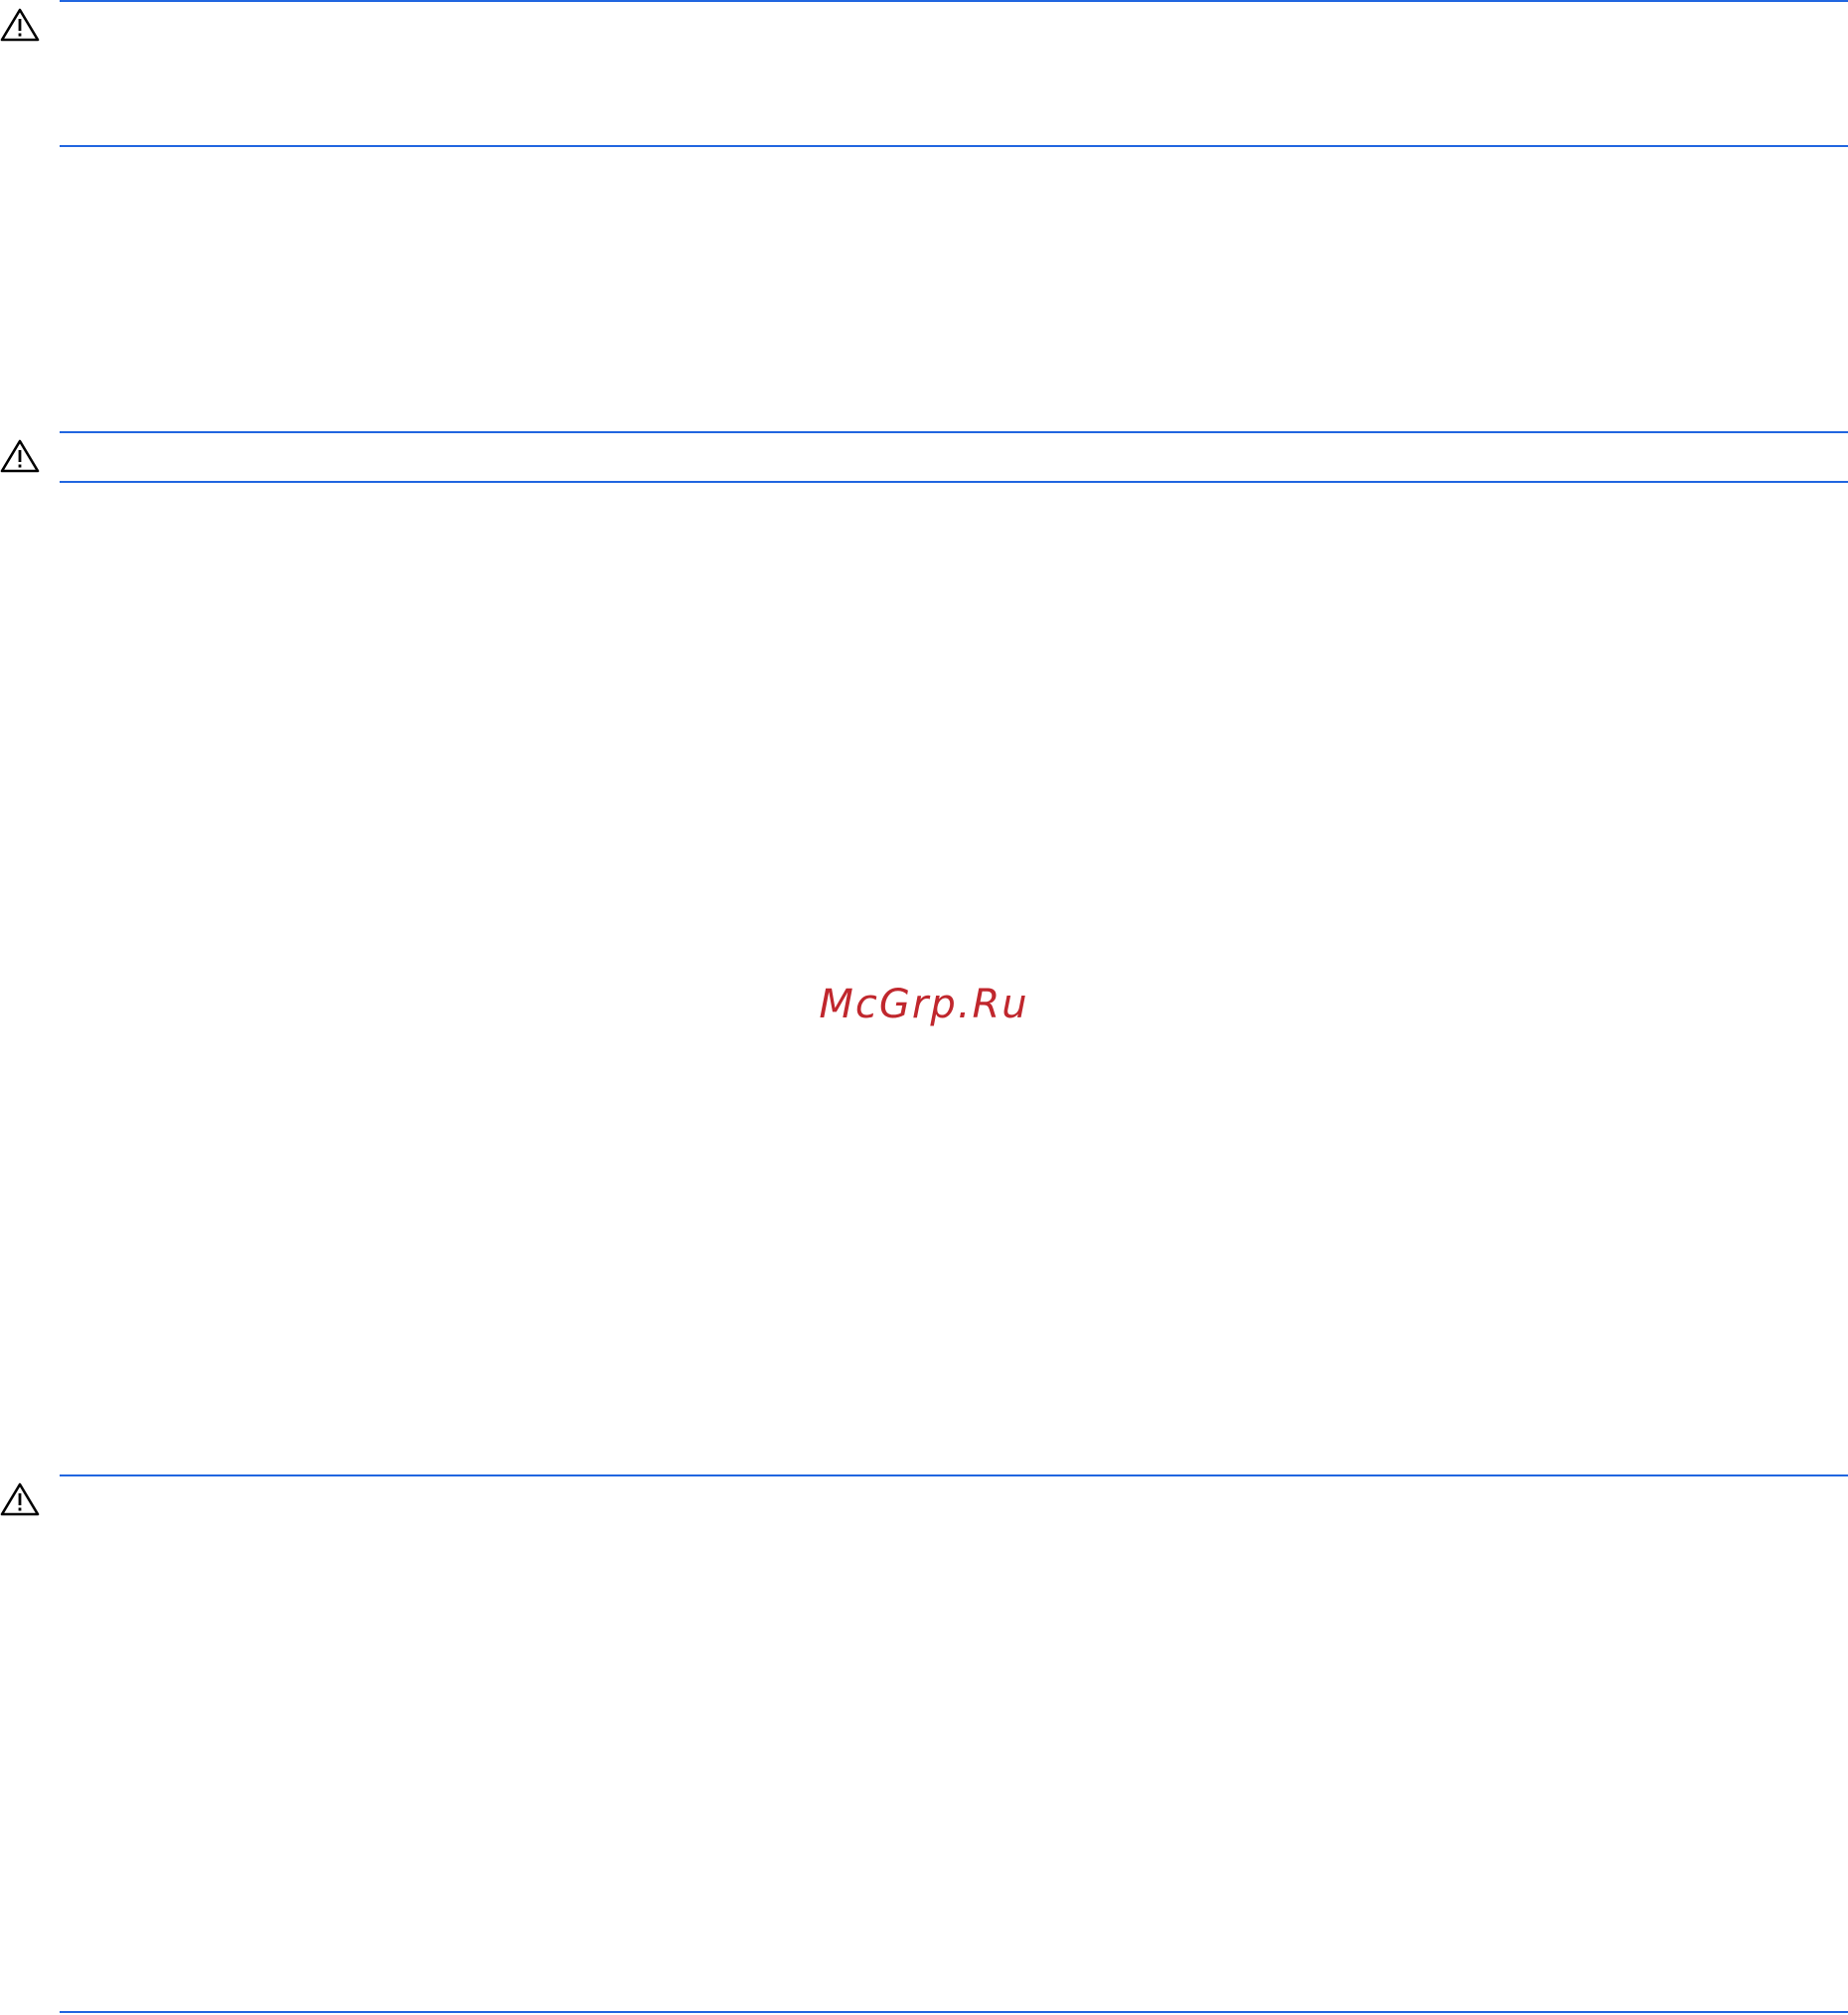  I want to click on watermark: McGrp.Ru, so click(924, 1004).